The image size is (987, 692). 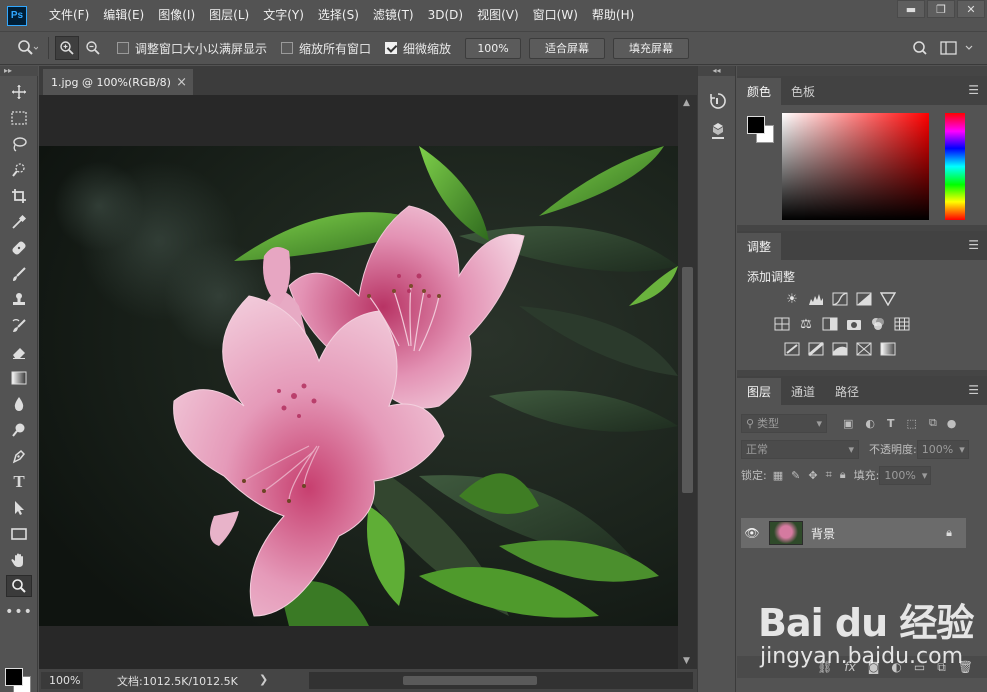 What do you see at coordinates (870, 423) in the screenshot?
I see `filter-adjustment-icon: ◐` at bounding box center [870, 423].